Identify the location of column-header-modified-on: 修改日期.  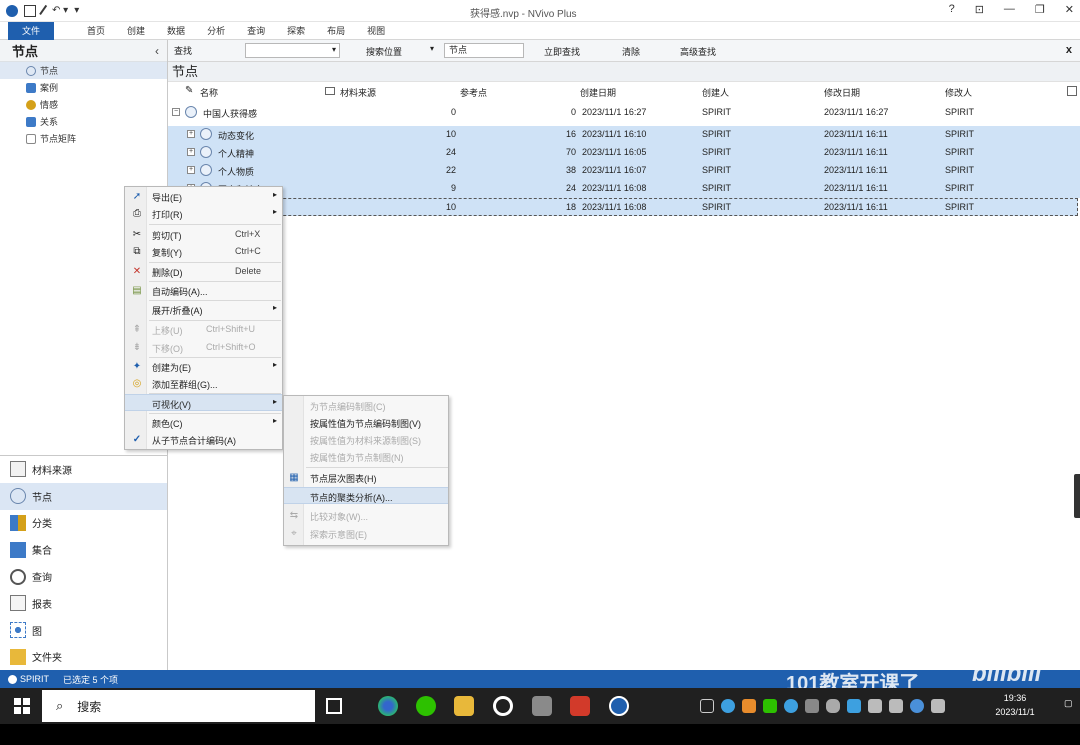
(842, 92).